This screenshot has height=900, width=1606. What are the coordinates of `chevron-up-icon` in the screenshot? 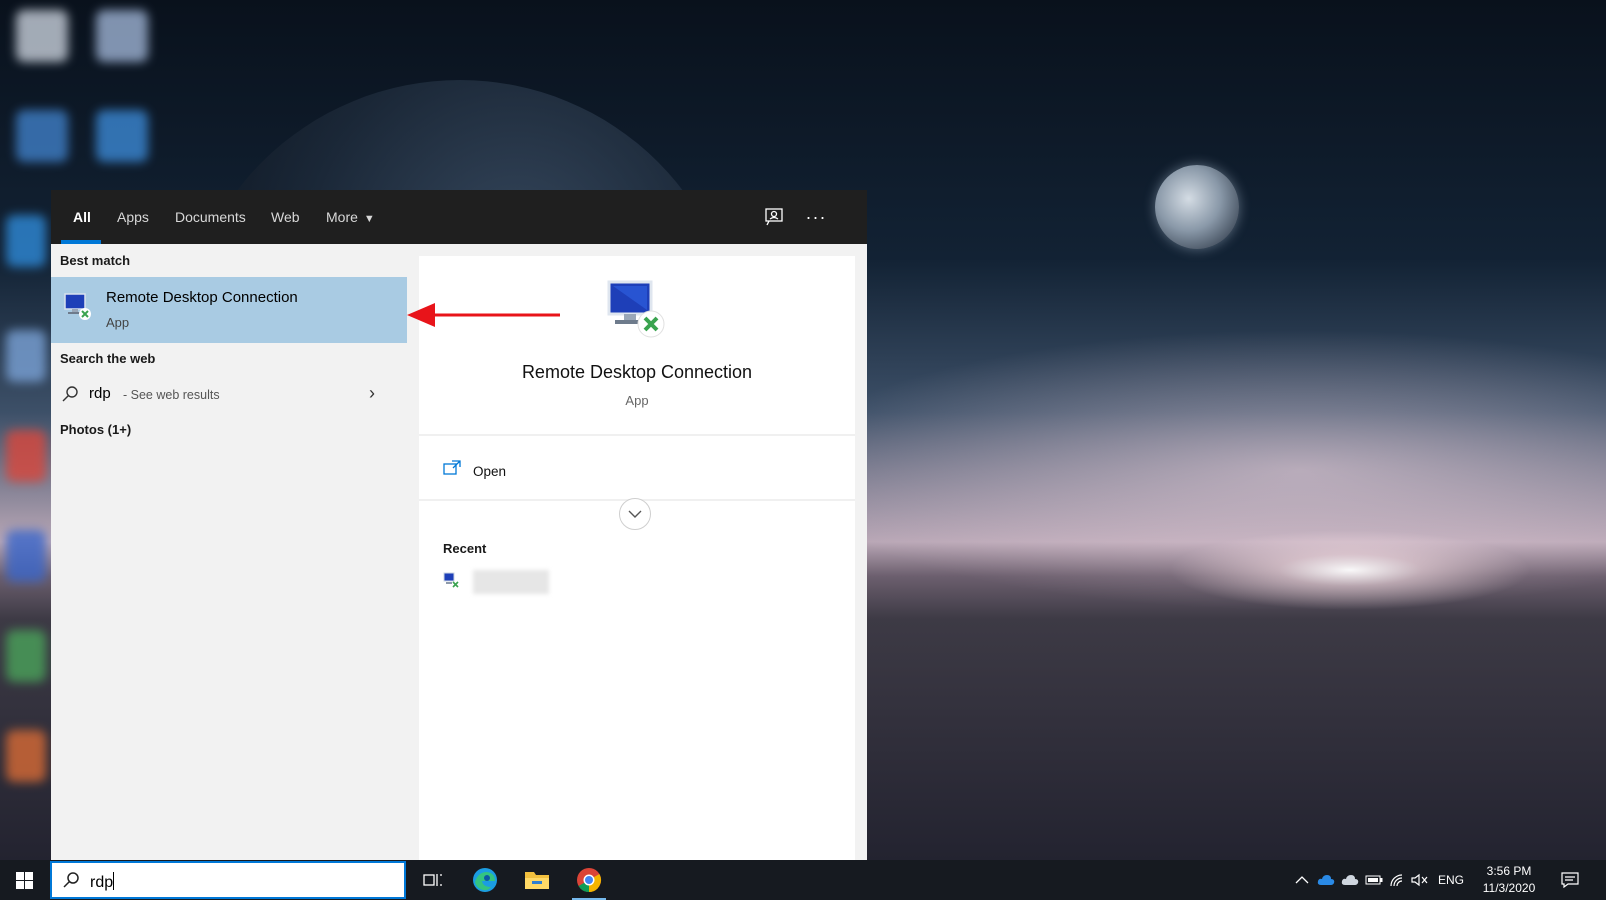 It's located at (1302, 880).